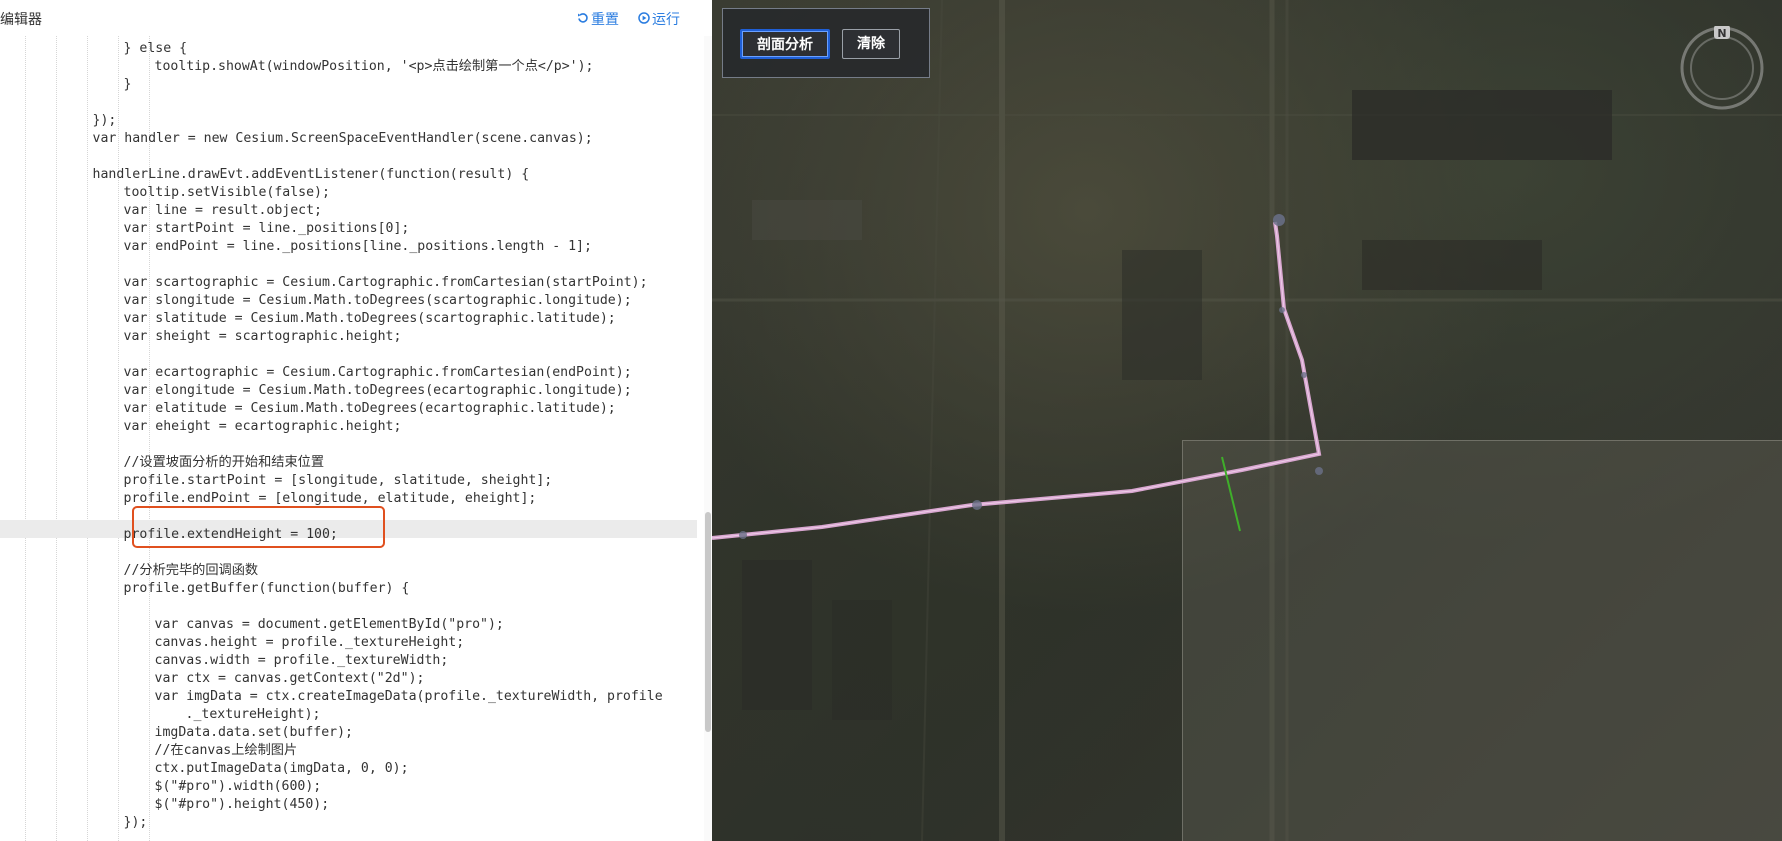 The image size is (1782, 841). I want to click on compass-north-label: N, so click(1721, 33).